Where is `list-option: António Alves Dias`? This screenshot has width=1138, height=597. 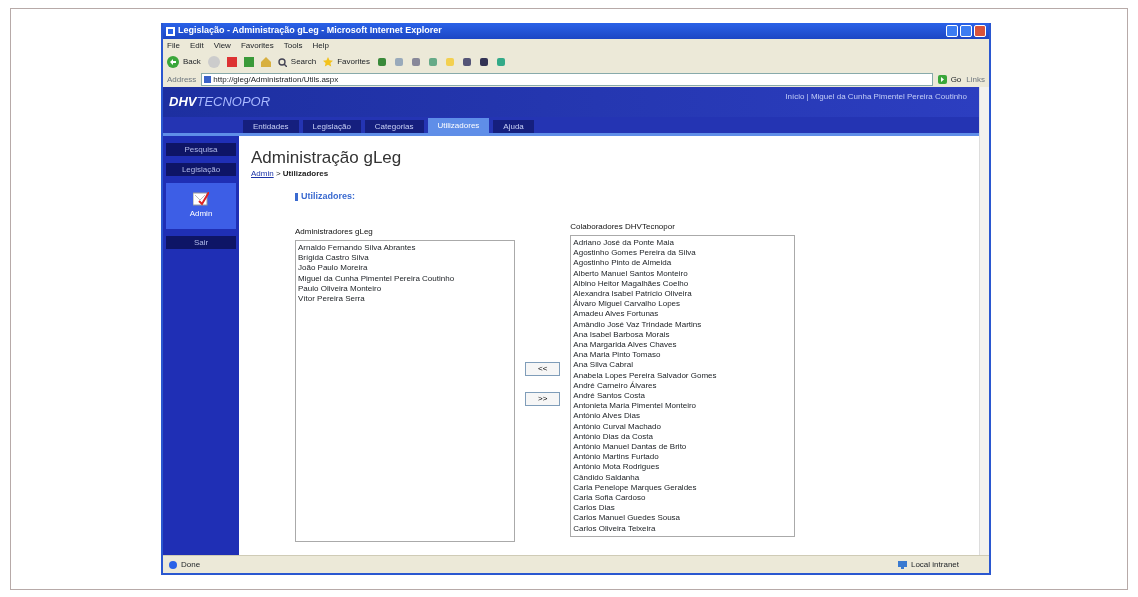 list-option: António Alves Dias is located at coordinates (683, 416).